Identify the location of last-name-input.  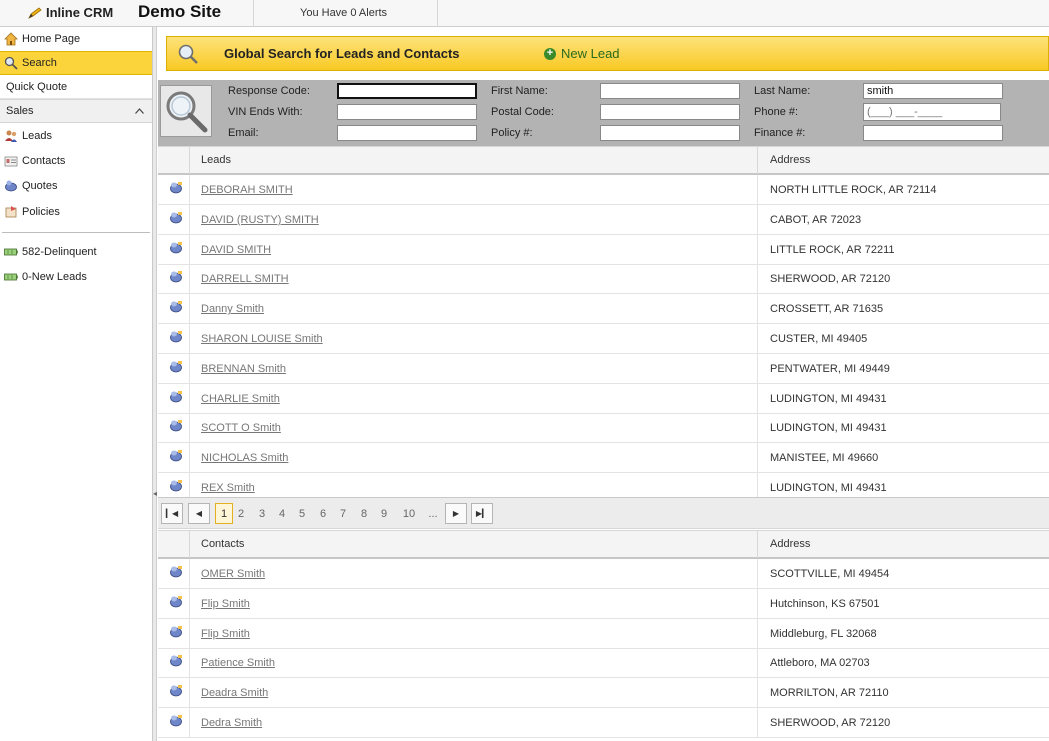
(933, 91).